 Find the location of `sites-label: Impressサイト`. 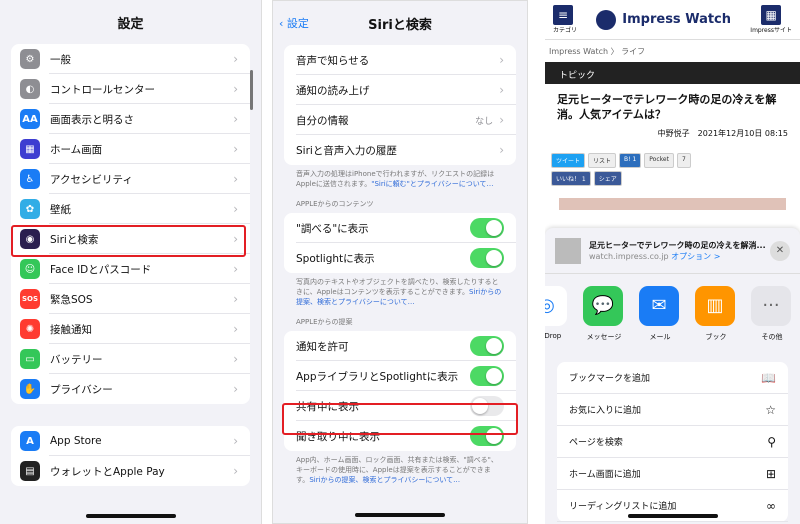

sites-label: Impressサイト is located at coordinates (771, 30).